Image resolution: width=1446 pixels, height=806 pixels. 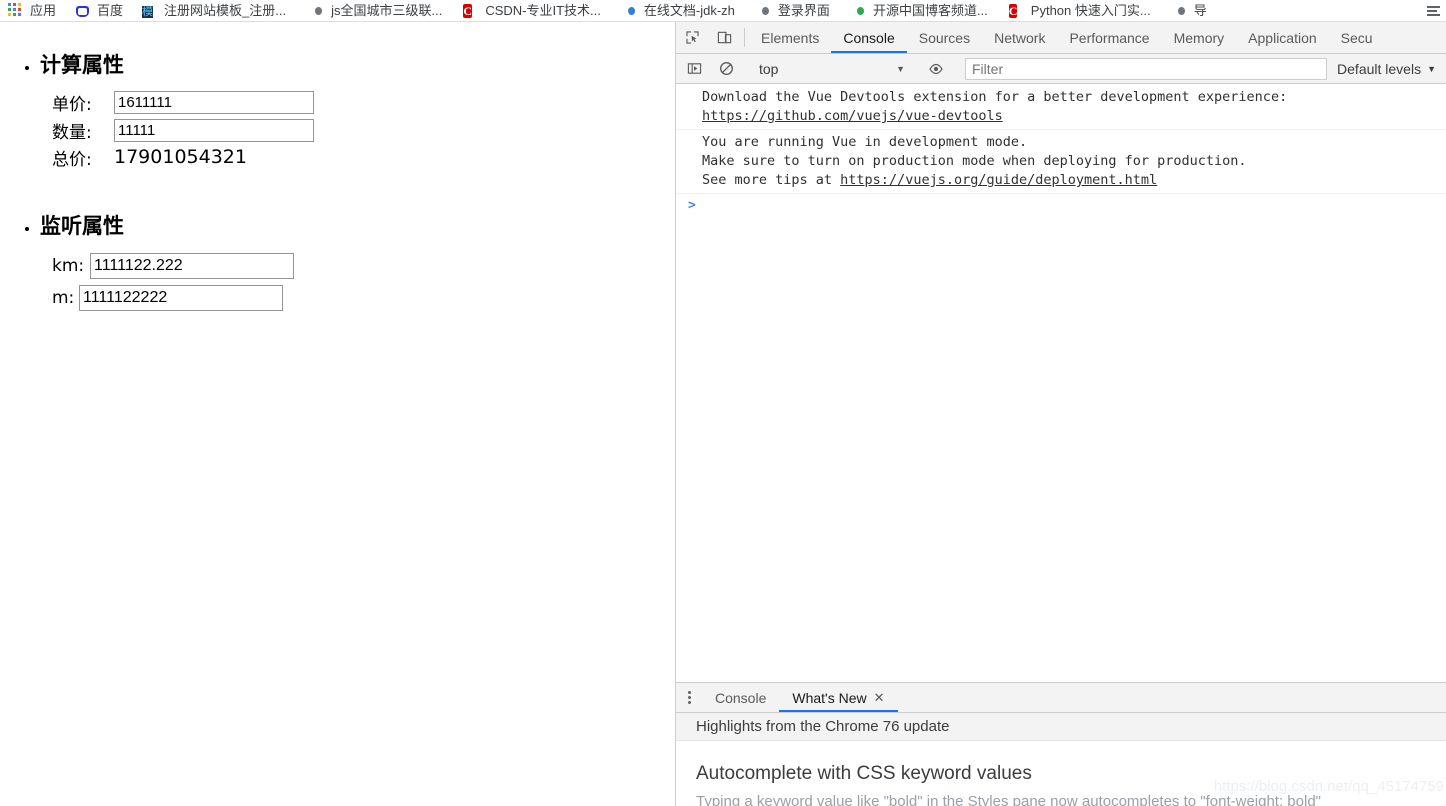 I want to click on drawer-tab-label: Console, so click(x=741, y=697).